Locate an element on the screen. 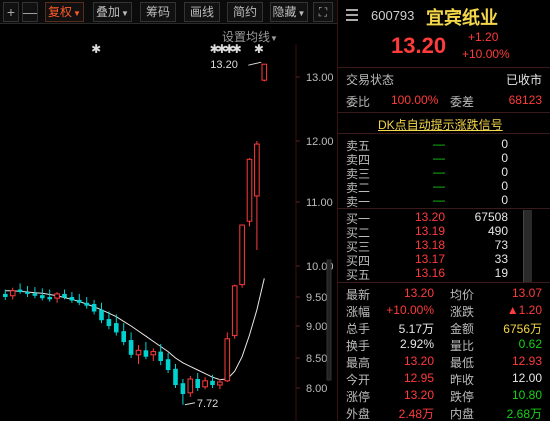 This screenshot has width=550, height=421. zoom-in-button: + is located at coordinates (11, 12).